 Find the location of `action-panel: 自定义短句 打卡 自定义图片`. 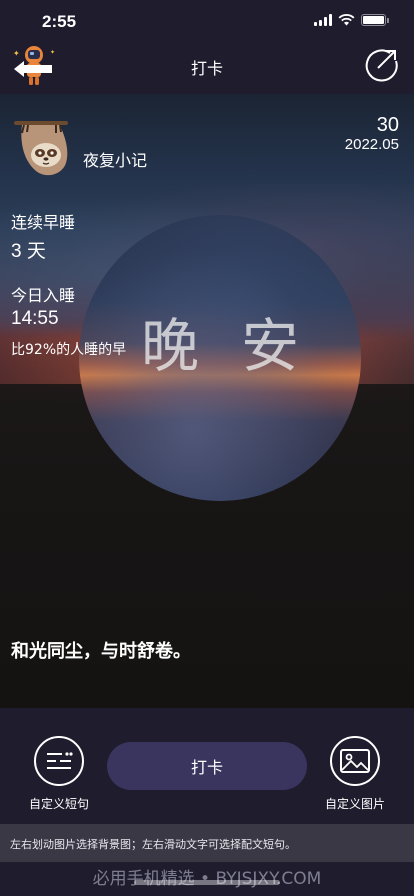

action-panel: 自定义短句 打卡 自定义图片 is located at coordinates (207, 766).